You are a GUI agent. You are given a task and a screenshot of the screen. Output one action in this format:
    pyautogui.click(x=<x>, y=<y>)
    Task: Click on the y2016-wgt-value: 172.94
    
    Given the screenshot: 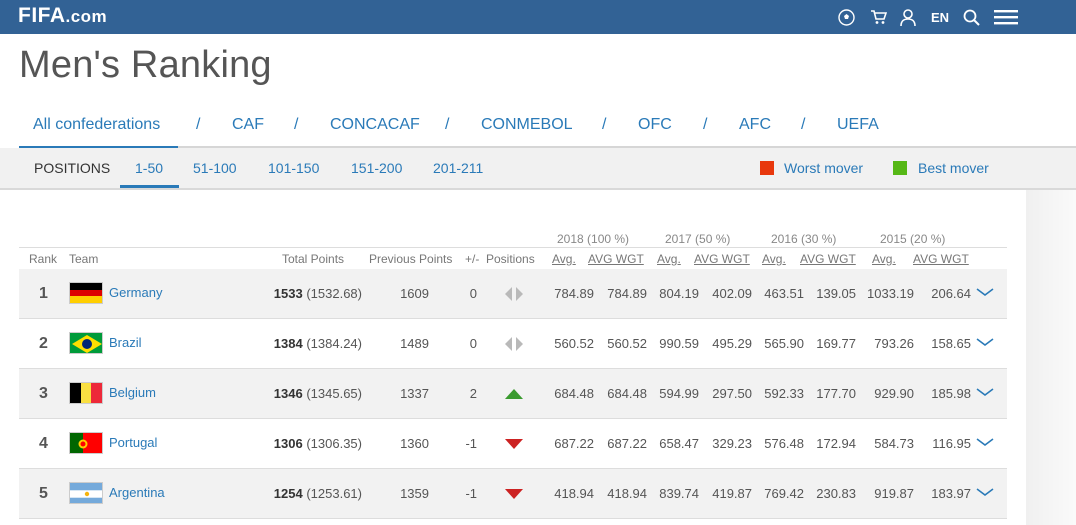 What is the action you would take?
    pyautogui.click(x=836, y=443)
    